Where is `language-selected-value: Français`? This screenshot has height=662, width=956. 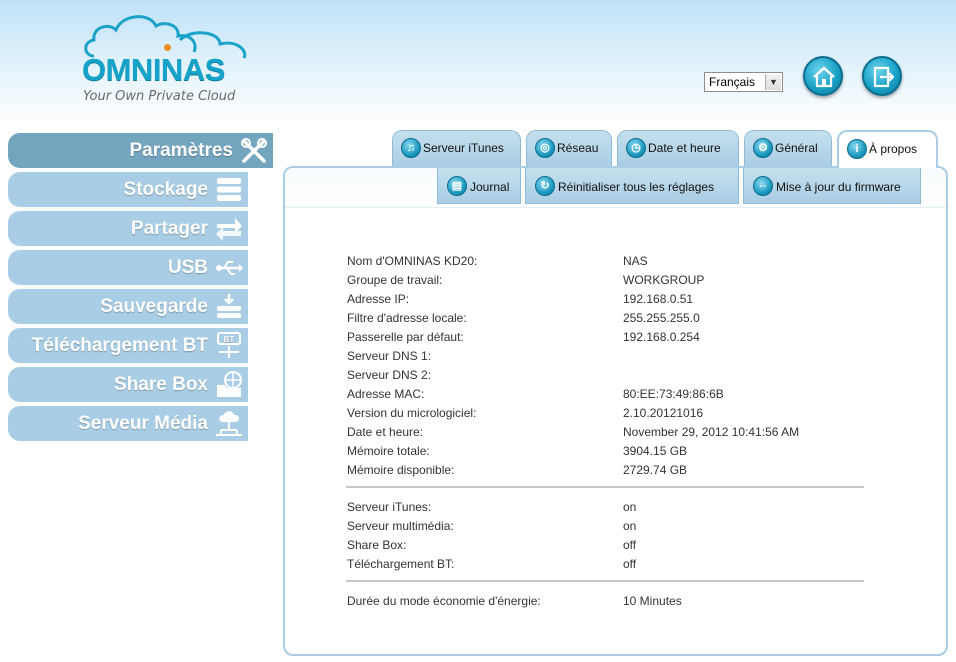
language-selected-value: Français is located at coordinates (732, 82).